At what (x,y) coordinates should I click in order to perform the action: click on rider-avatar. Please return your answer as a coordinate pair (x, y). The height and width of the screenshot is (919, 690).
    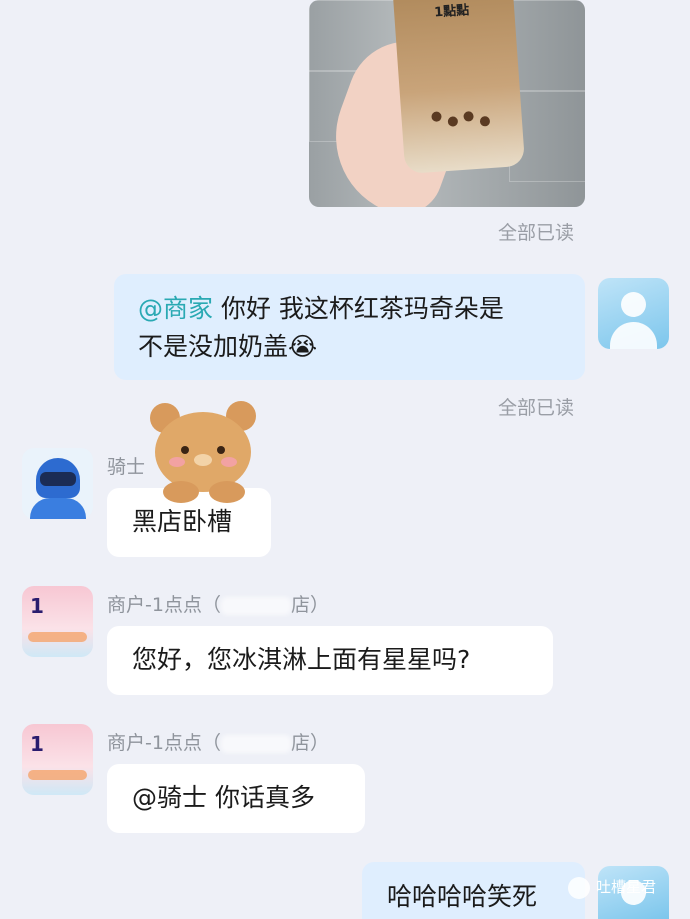
    Looking at the image, I should click on (57, 483).